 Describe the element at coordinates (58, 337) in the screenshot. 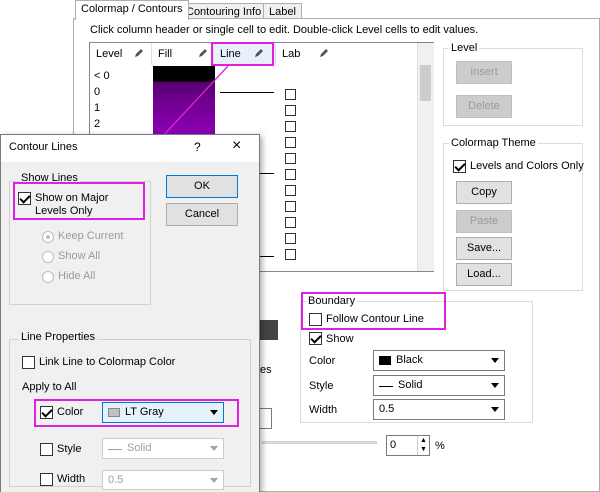

I see `line-properties-title: Line Properties` at that location.